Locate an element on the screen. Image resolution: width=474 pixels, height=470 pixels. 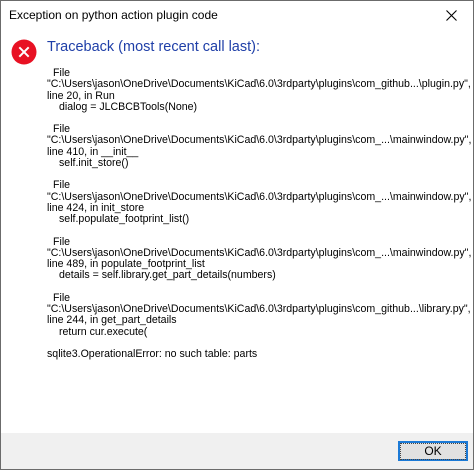
frame-code: self.populate_footprint_list() is located at coordinates (124, 219).